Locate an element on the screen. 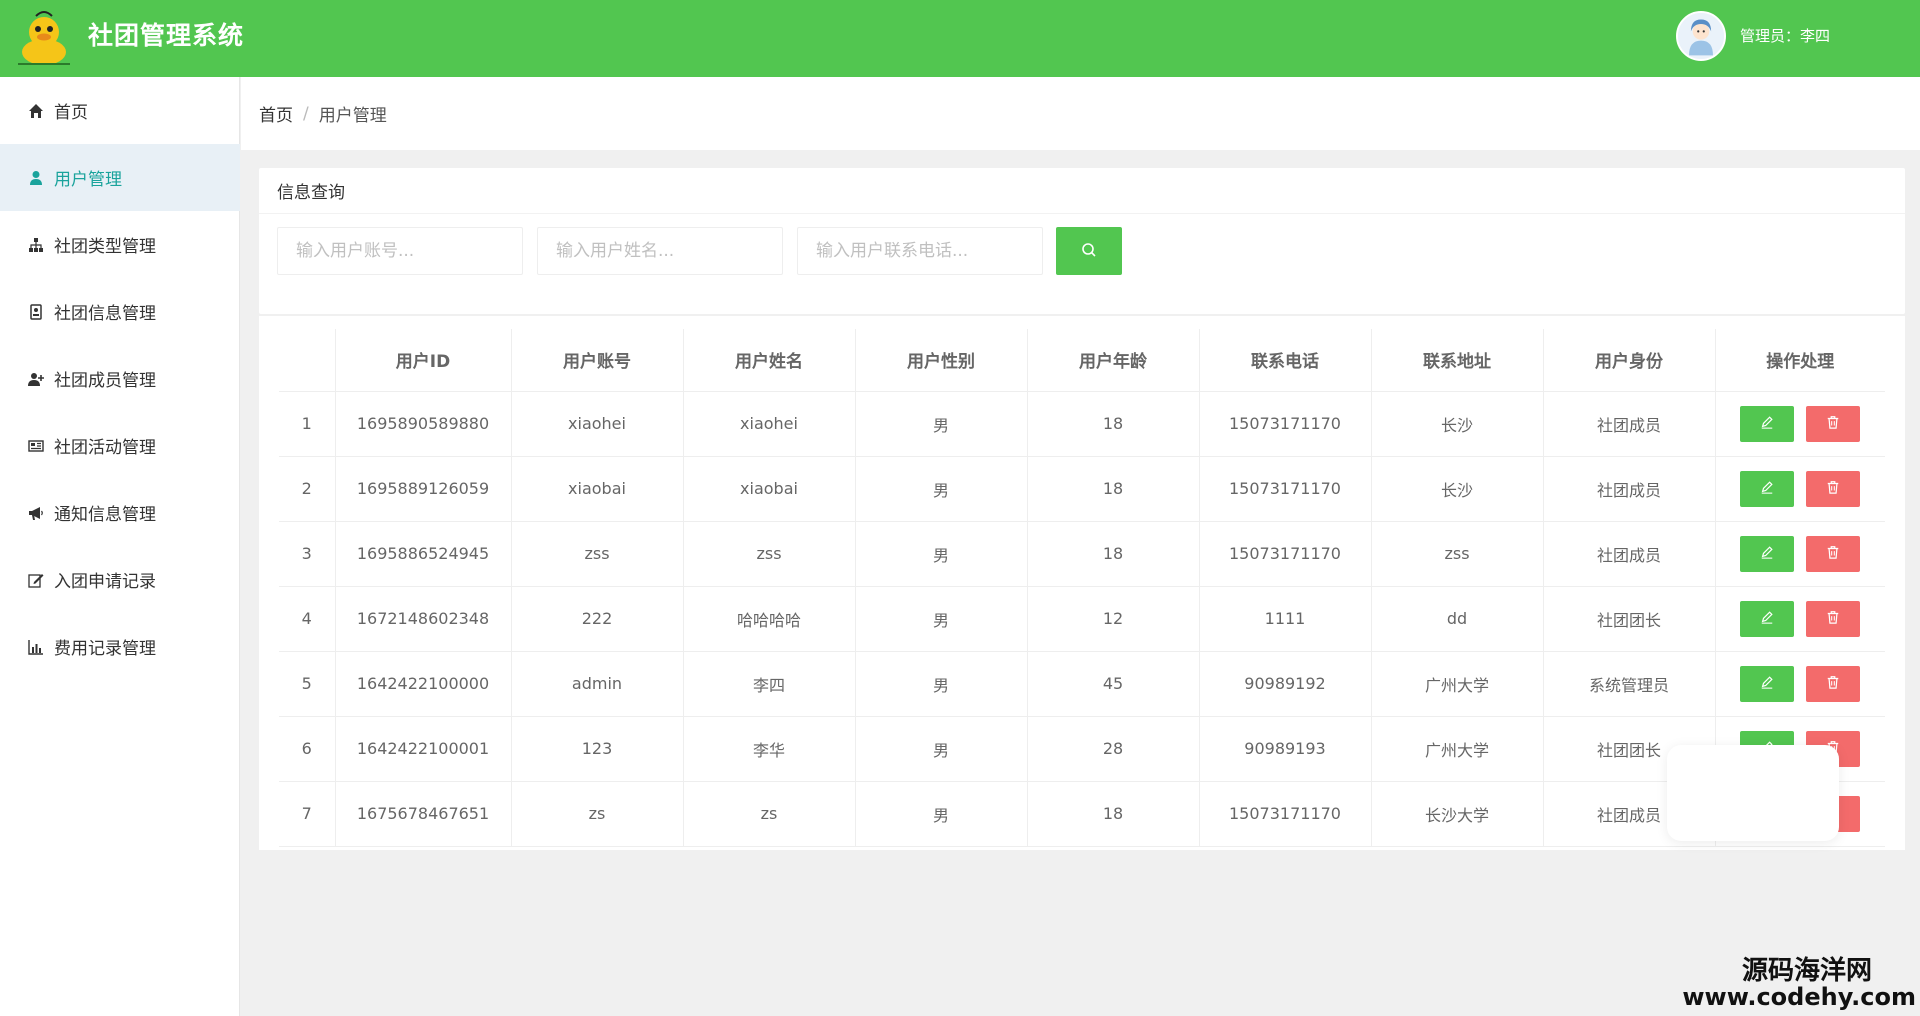 Image resolution: width=1920 pixels, height=1016 pixels. cell-address: 长沙 is located at coordinates (1457, 424).